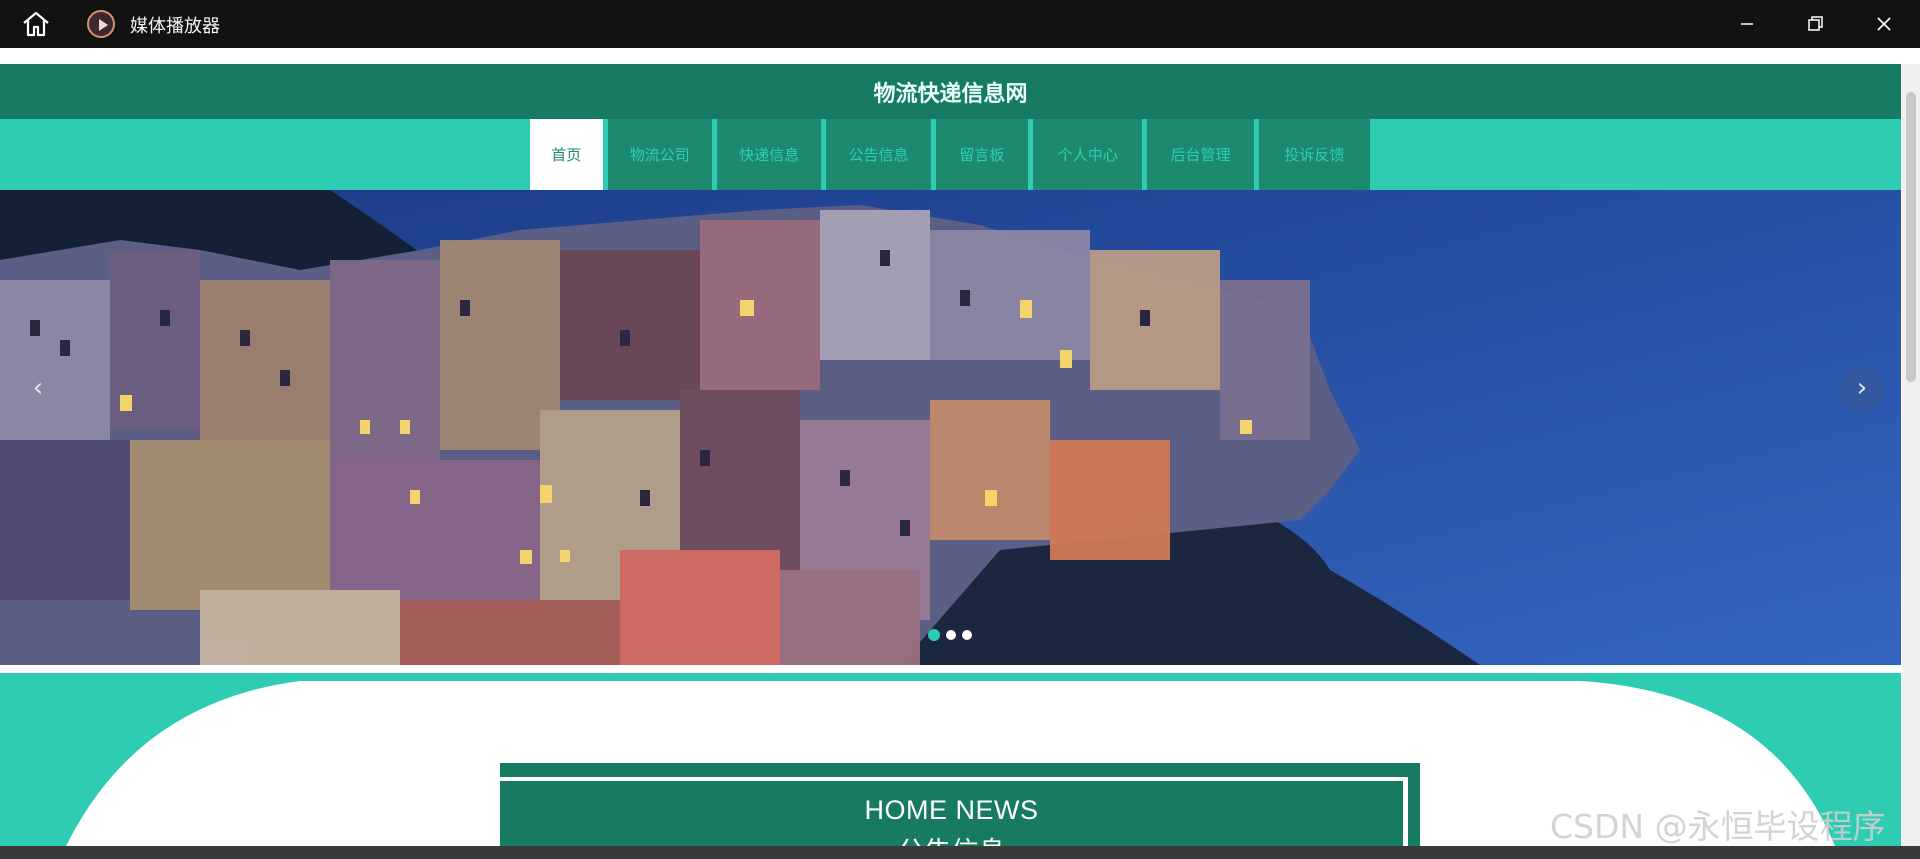 The height and width of the screenshot is (859, 1920). I want to click on nav-item-home: 首页, so click(569, 154).